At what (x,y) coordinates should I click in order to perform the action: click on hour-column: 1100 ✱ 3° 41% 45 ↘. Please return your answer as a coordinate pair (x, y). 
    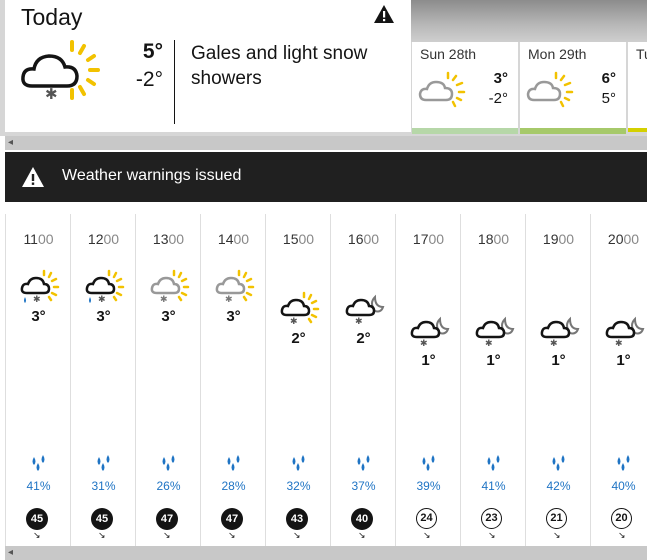
    Looking at the image, I should click on (38, 380).